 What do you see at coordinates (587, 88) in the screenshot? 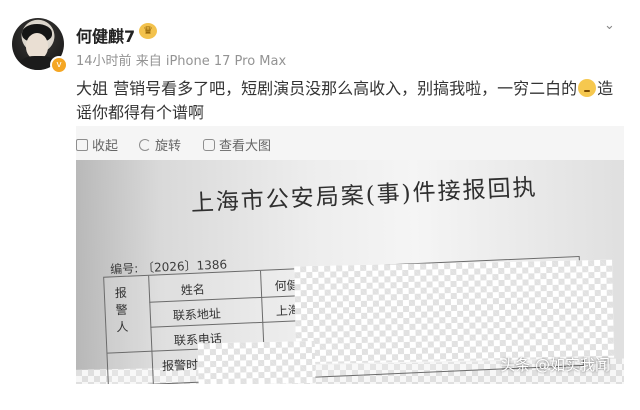
I see `sad-emoji-icon` at bounding box center [587, 88].